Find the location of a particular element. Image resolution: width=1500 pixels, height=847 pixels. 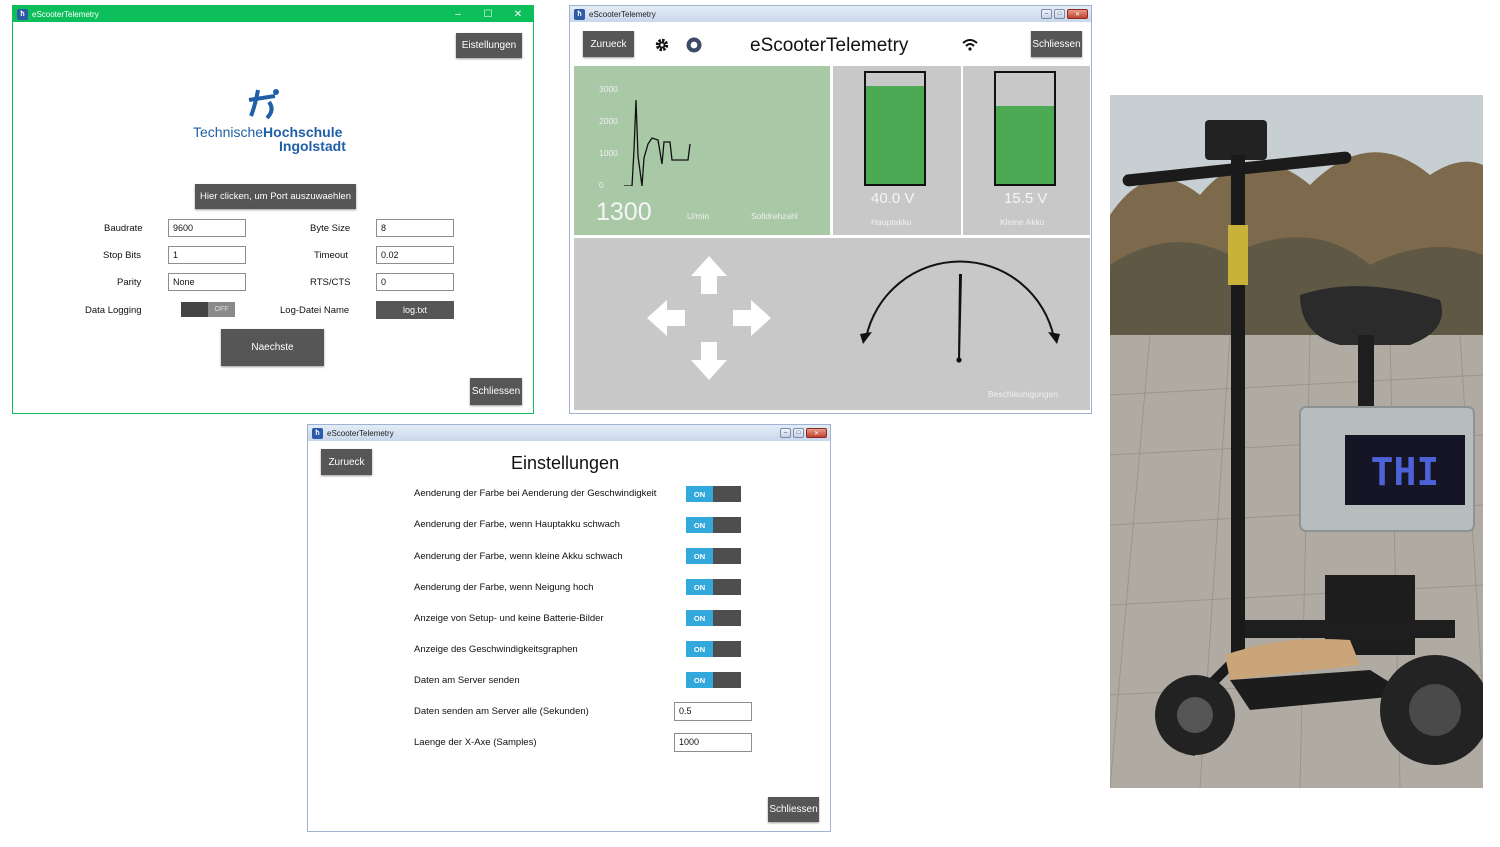

x-axis-length-input: 1000 is located at coordinates (713, 742).